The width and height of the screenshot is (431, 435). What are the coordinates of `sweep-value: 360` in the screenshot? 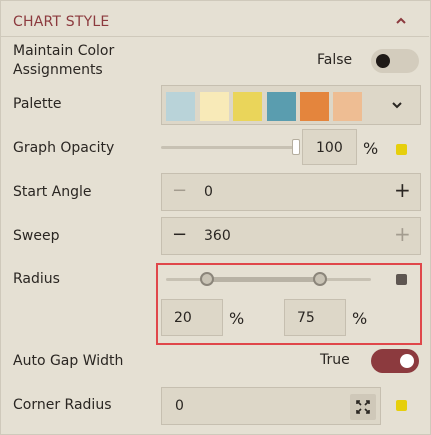 It's located at (217, 236).